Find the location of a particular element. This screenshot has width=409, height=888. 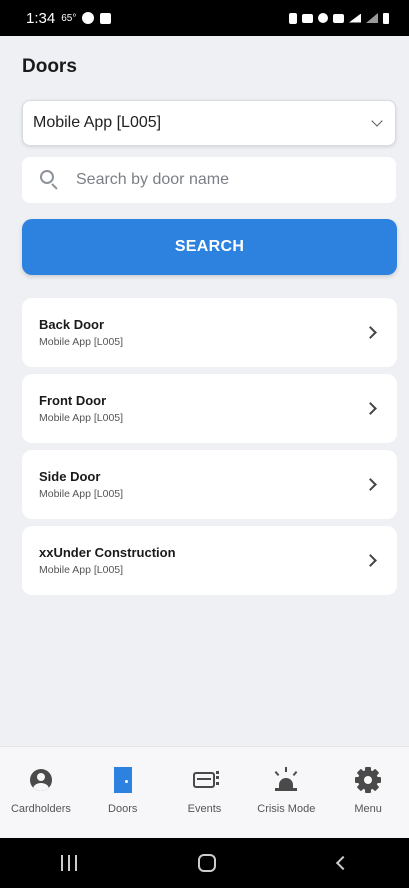

nav-events: Events is located at coordinates (205, 792).